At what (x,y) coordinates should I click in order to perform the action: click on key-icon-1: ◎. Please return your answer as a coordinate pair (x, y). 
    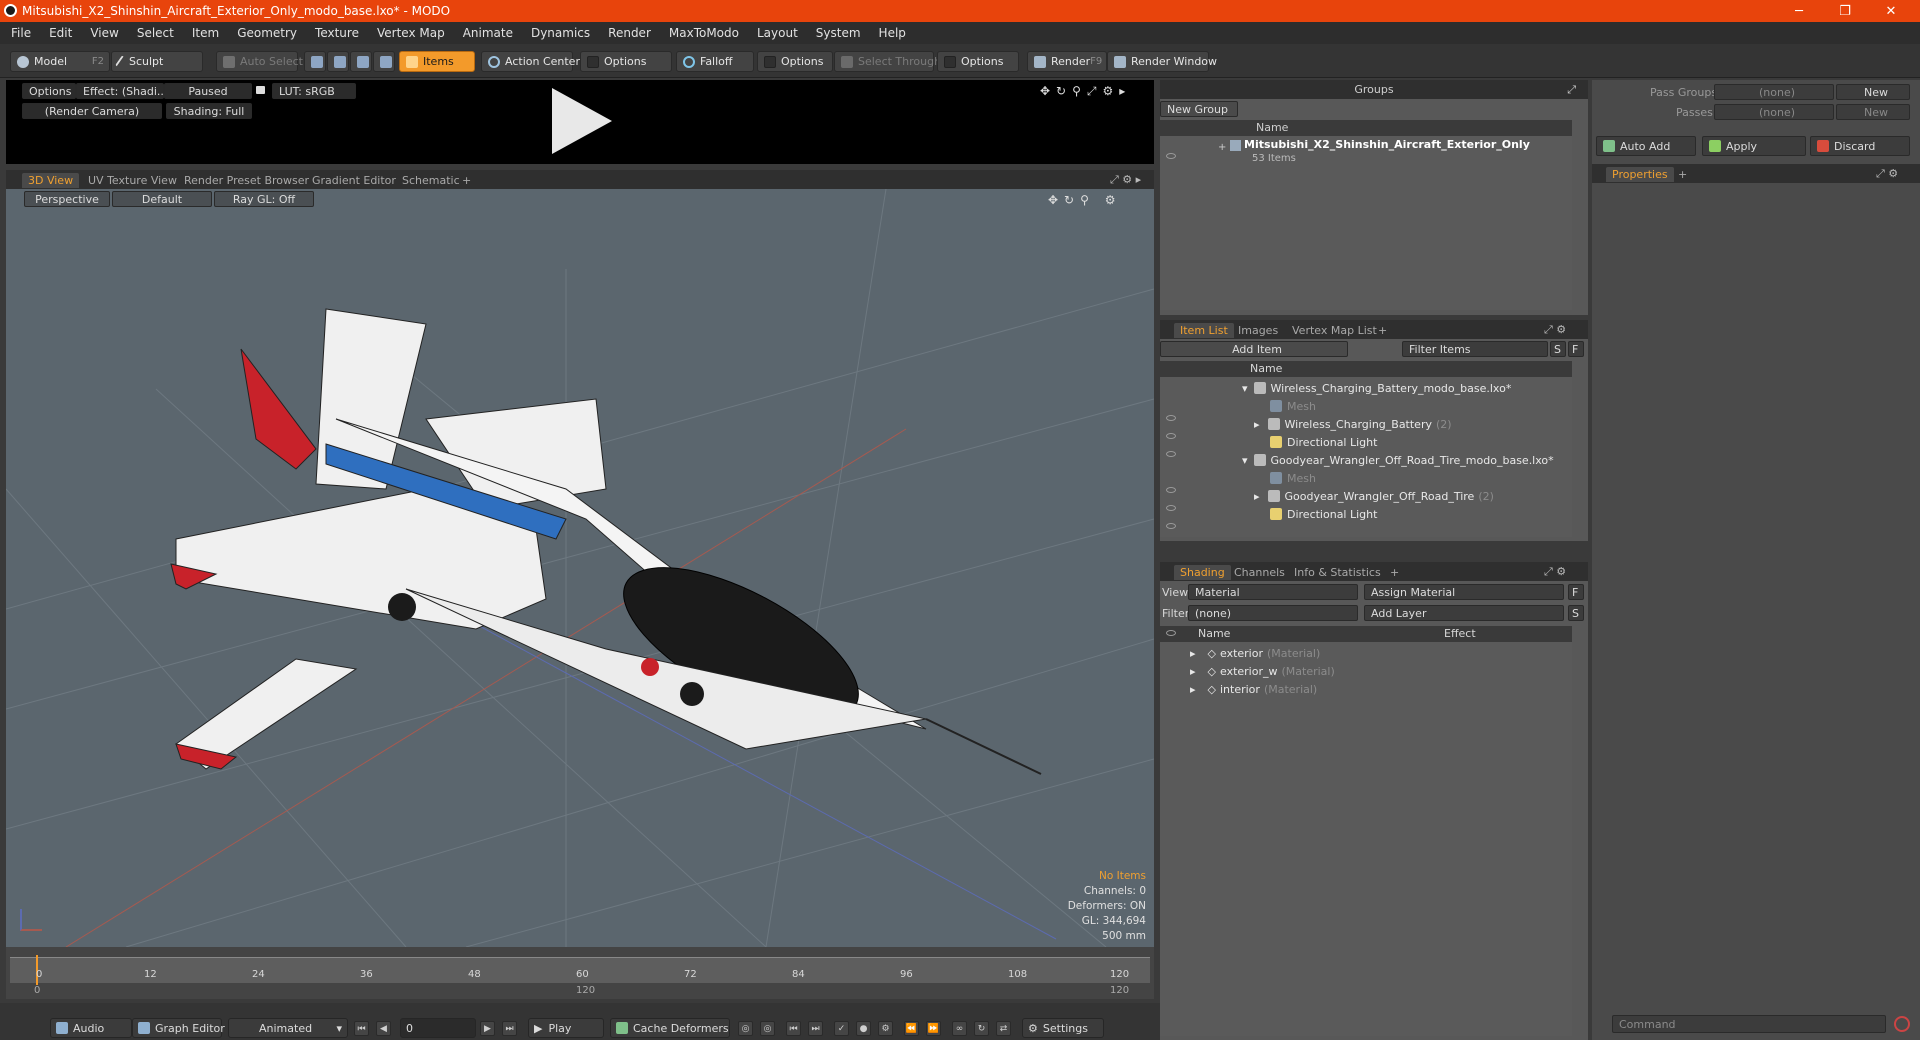
    Looking at the image, I should click on (745, 1028).